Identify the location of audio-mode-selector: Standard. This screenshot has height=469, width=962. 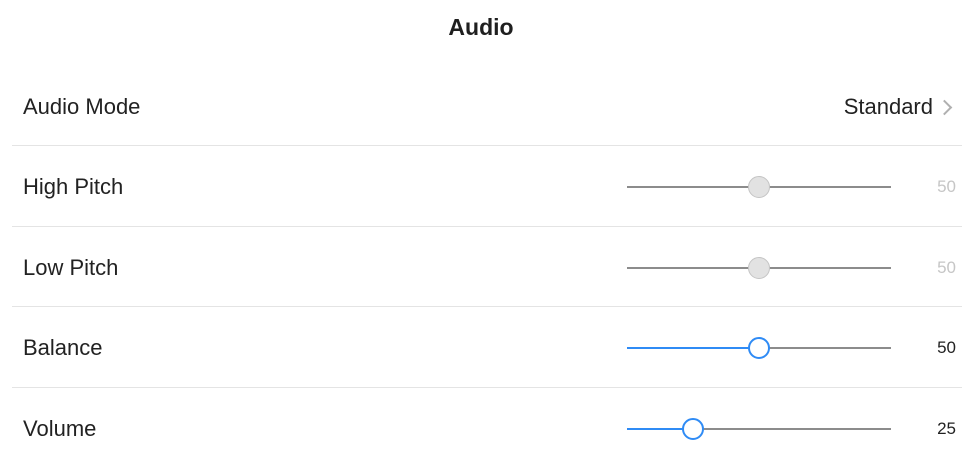
(898, 107).